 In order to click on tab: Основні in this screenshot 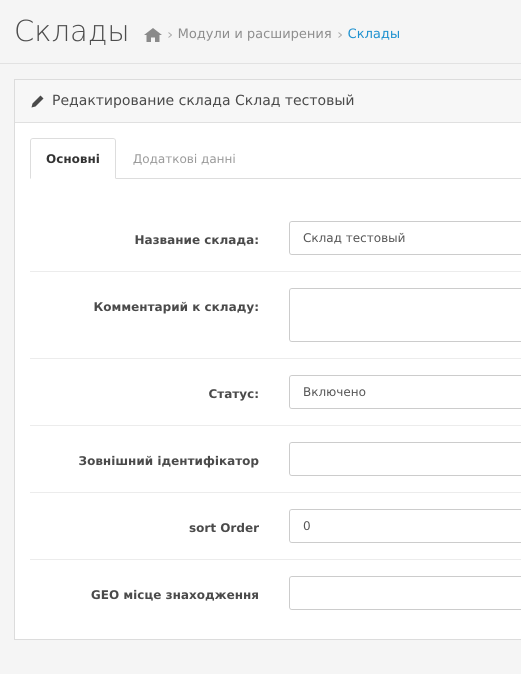, I will do `click(73, 158)`.